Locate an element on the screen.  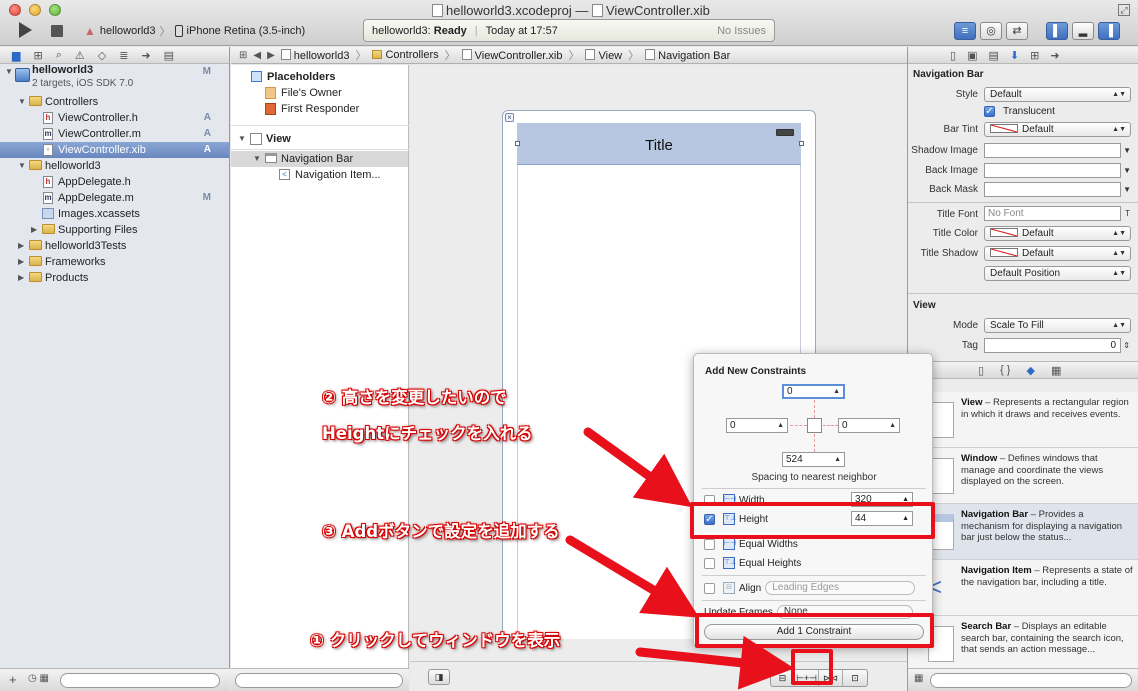
zoom-window-button is located at coordinates (55, 10).